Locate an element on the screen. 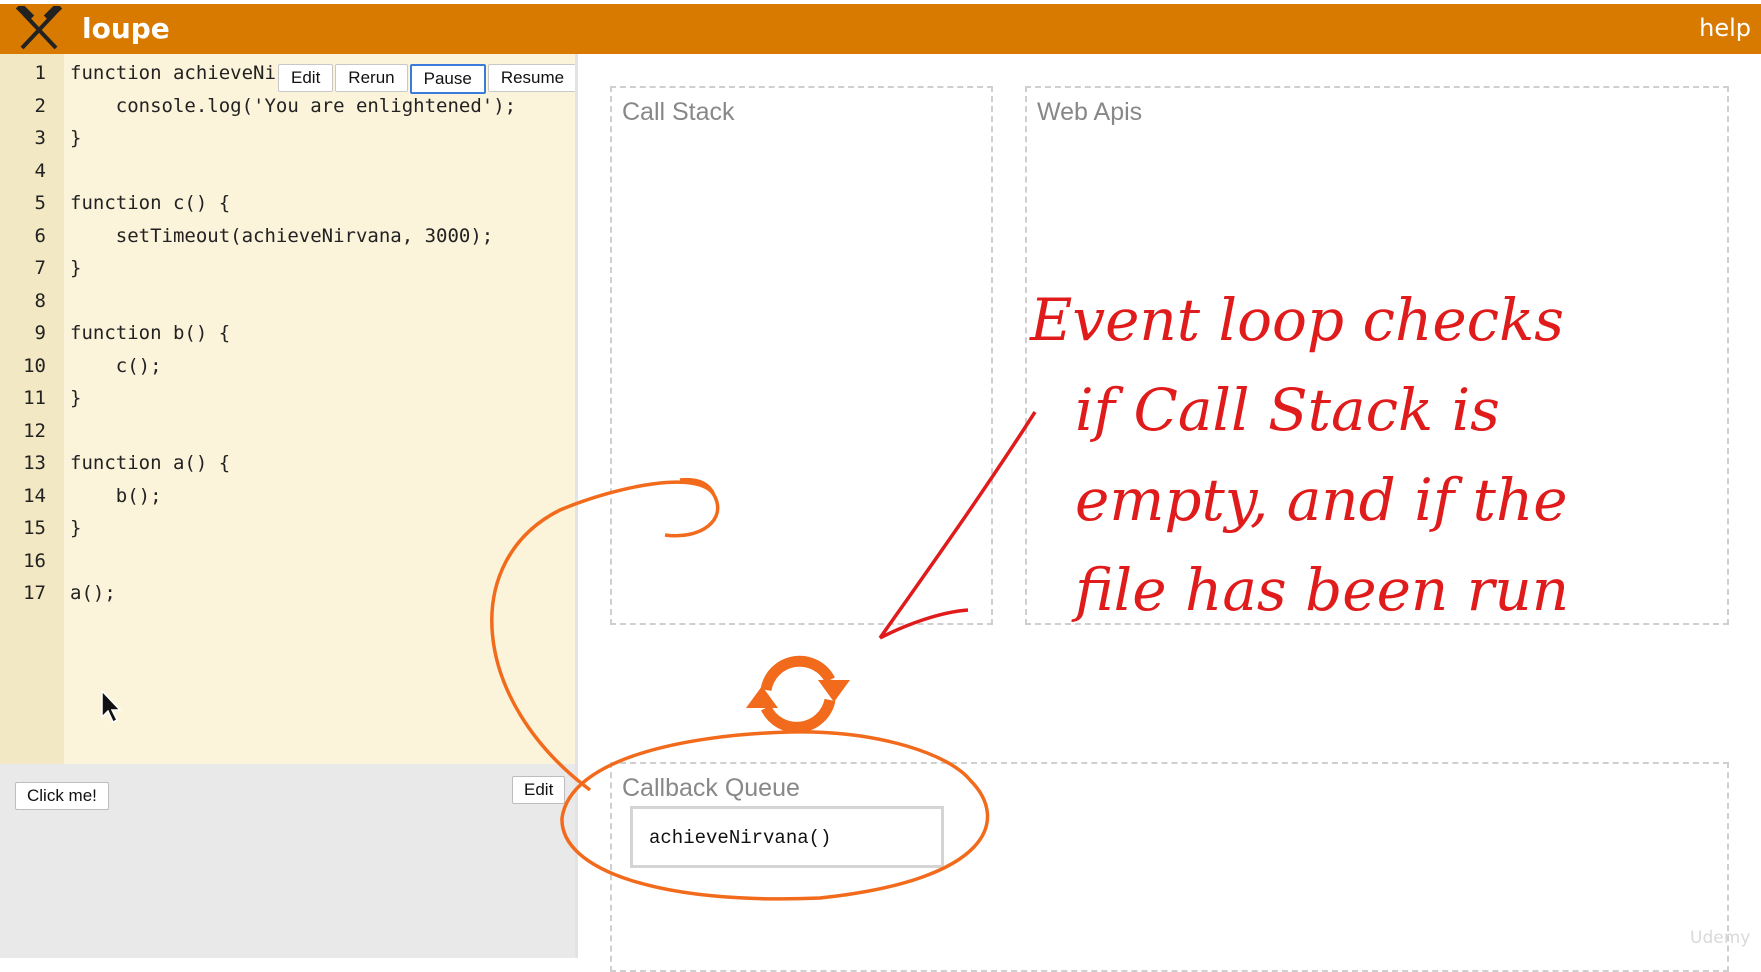 The height and width of the screenshot is (972, 1761). code-line: b(); is located at coordinates (116, 496).